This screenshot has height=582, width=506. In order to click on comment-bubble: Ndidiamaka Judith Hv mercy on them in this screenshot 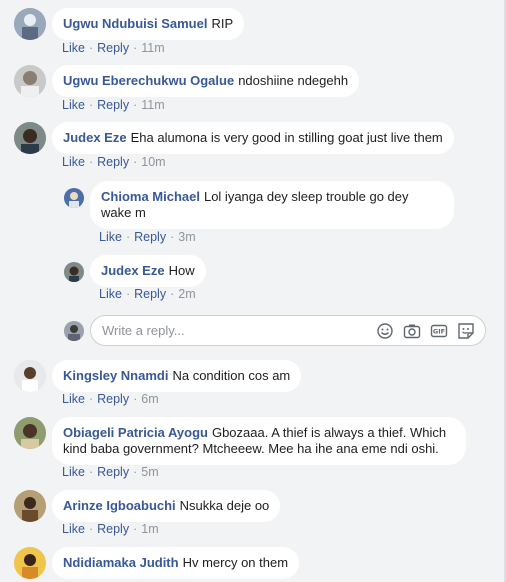, I will do `click(176, 563)`.